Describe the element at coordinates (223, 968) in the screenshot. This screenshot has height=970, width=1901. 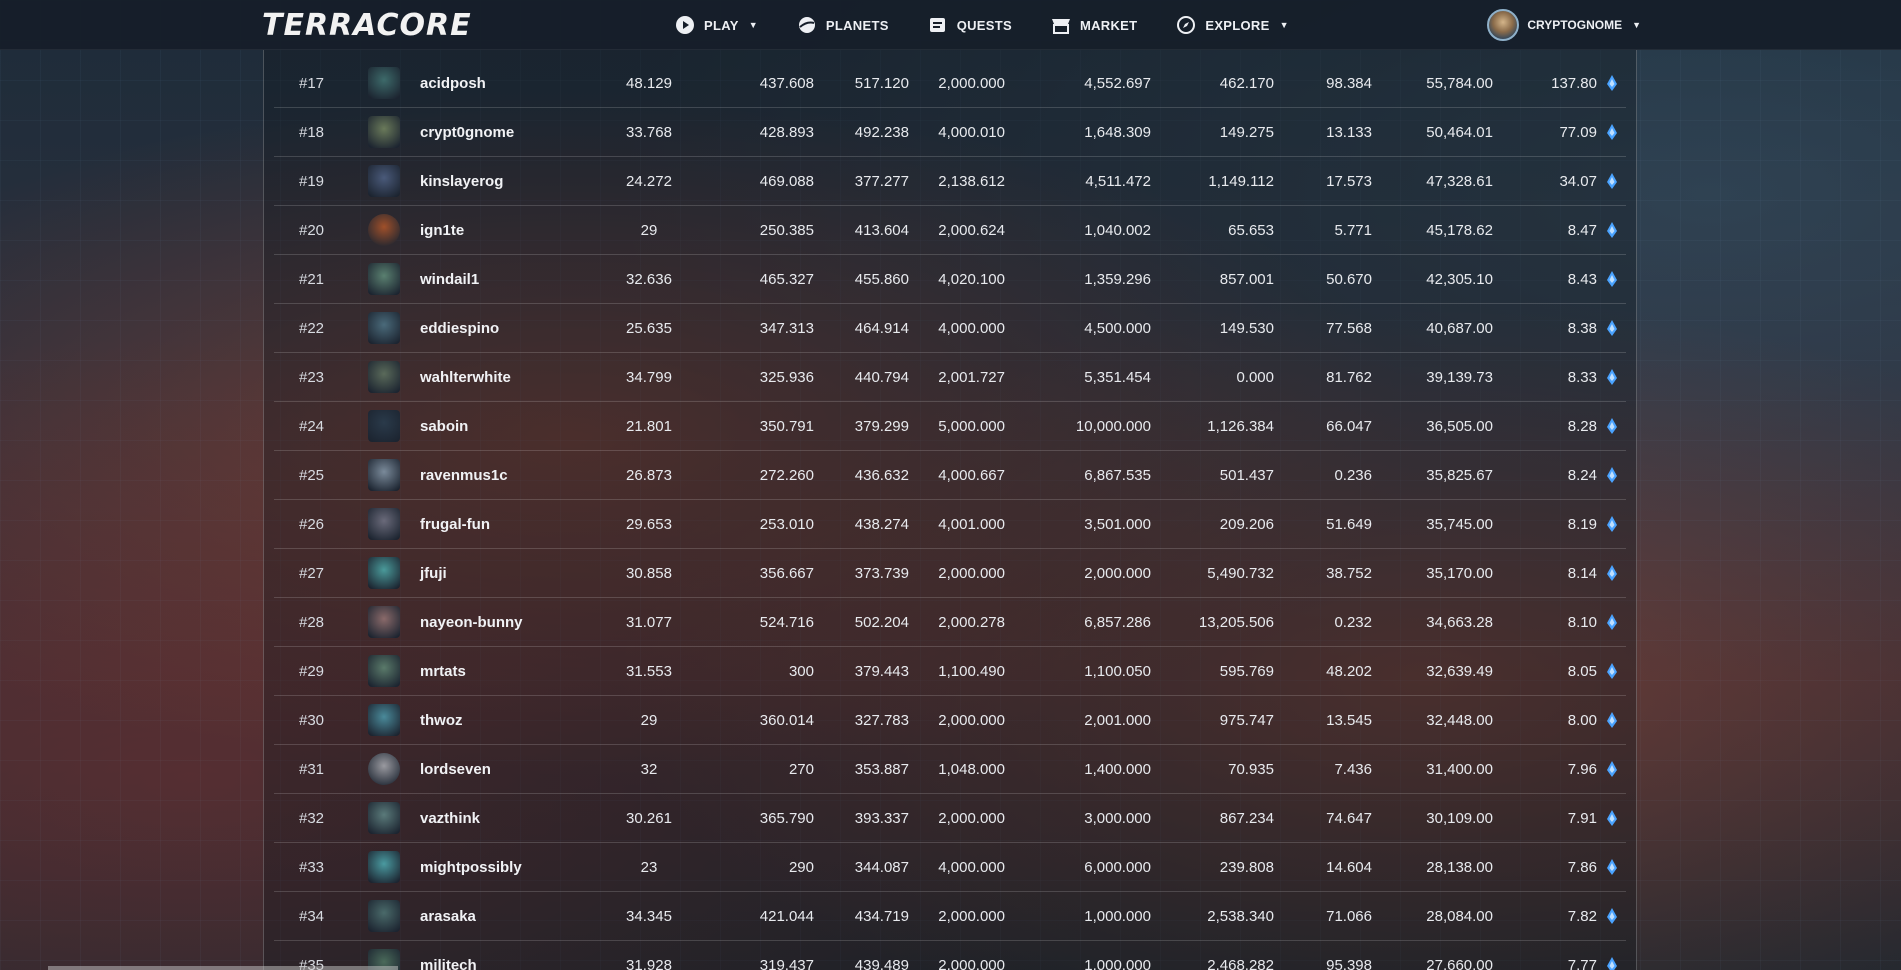
I see `horizontal-scrollbar` at that location.